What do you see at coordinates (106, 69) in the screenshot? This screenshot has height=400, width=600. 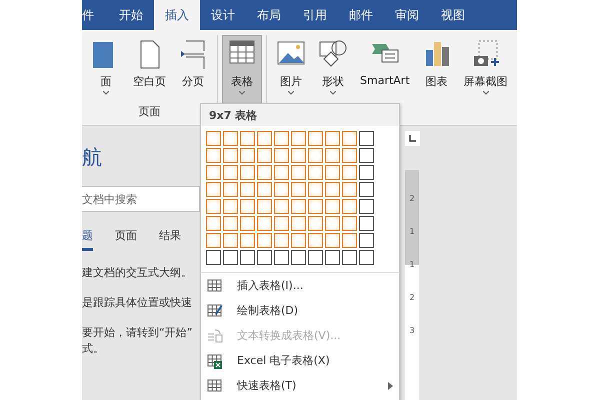 I see `ribbon-button: 面` at bounding box center [106, 69].